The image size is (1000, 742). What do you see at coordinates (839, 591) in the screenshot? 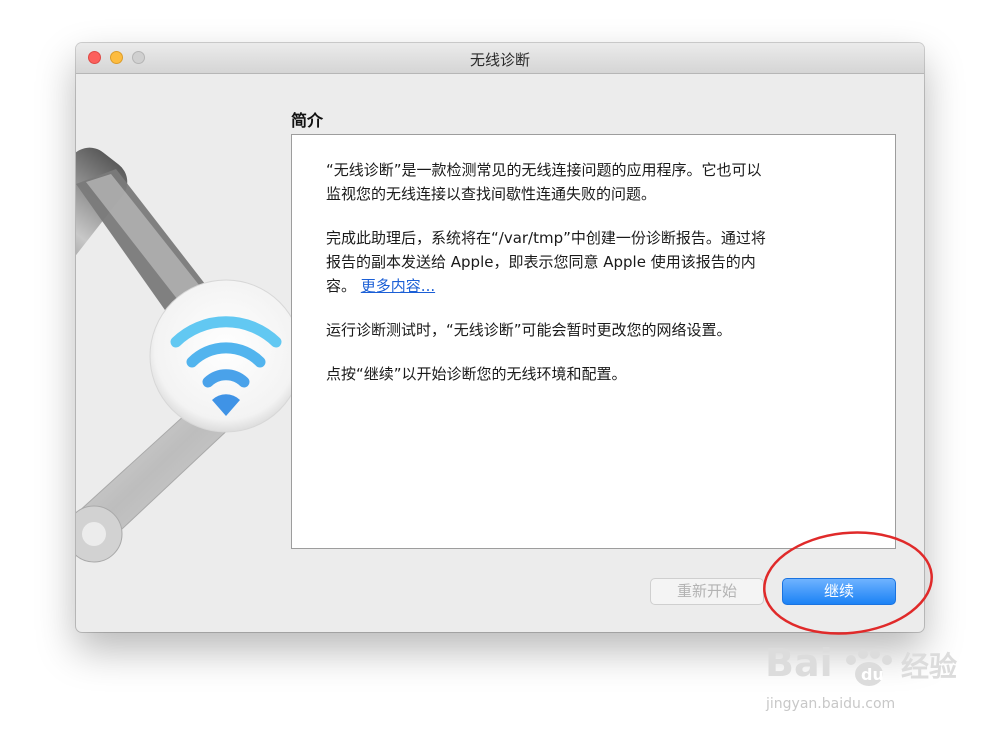
I see `continue-button: 继续` at bounding box center [839, 591].